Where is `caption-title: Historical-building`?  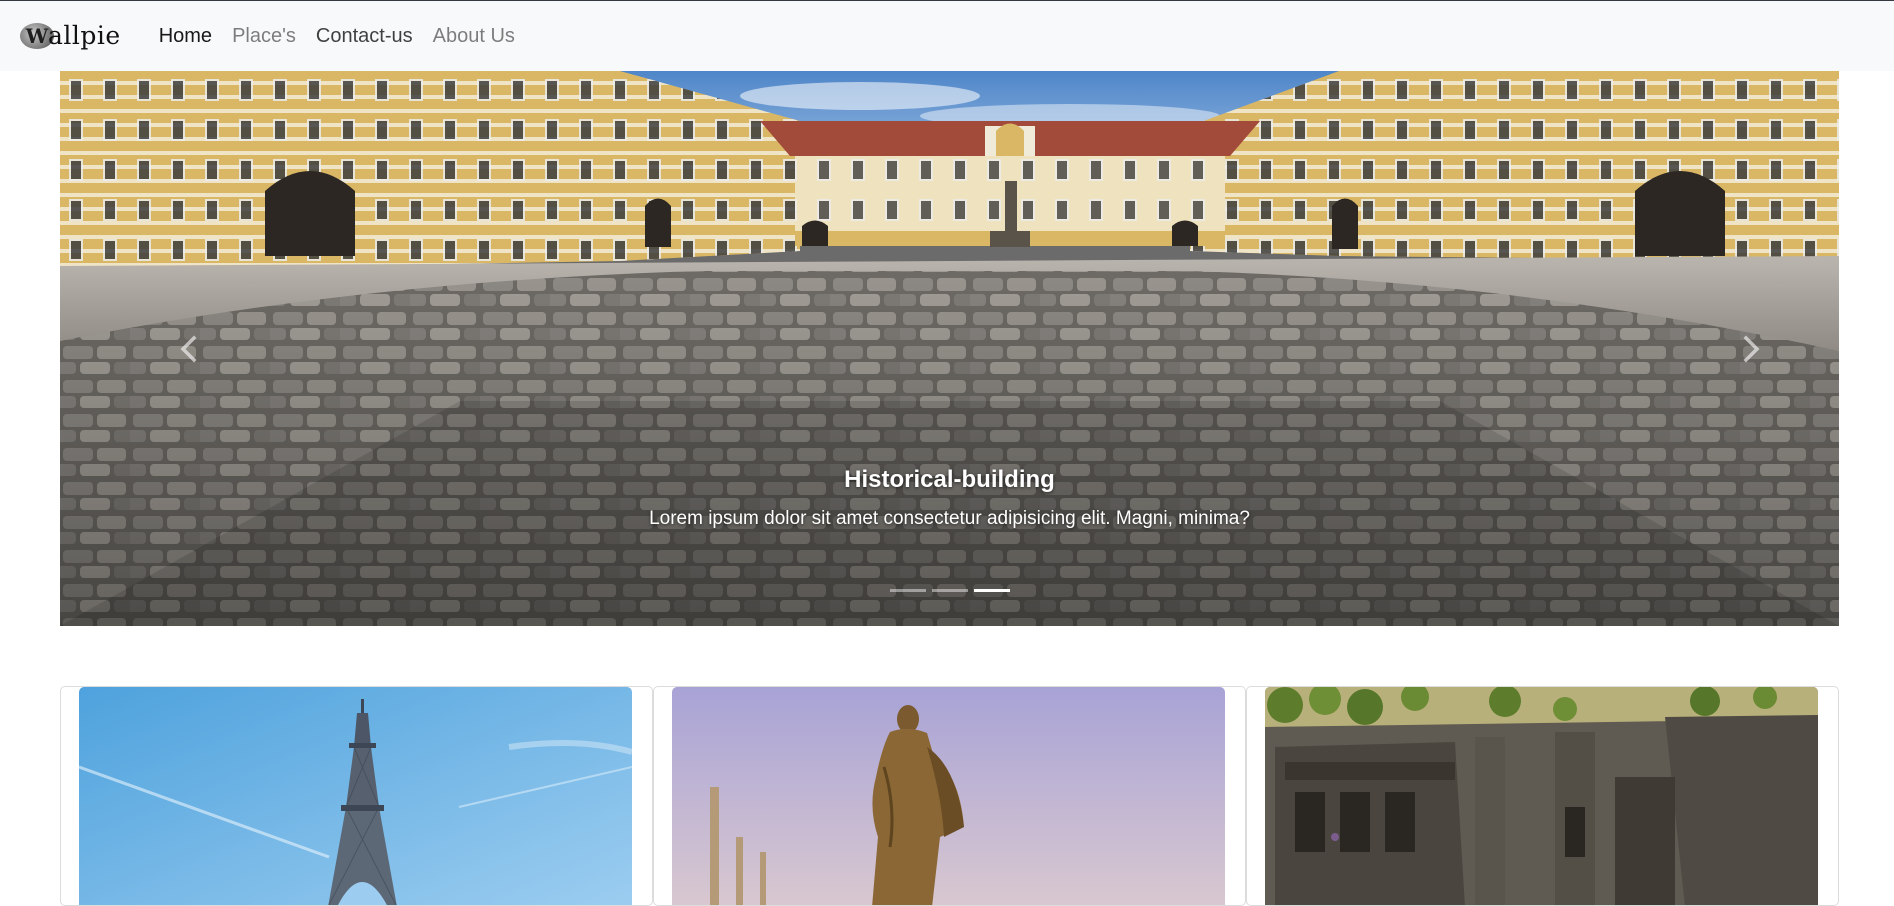 caption-title: Historical-building is located at coordinates (949, 479).